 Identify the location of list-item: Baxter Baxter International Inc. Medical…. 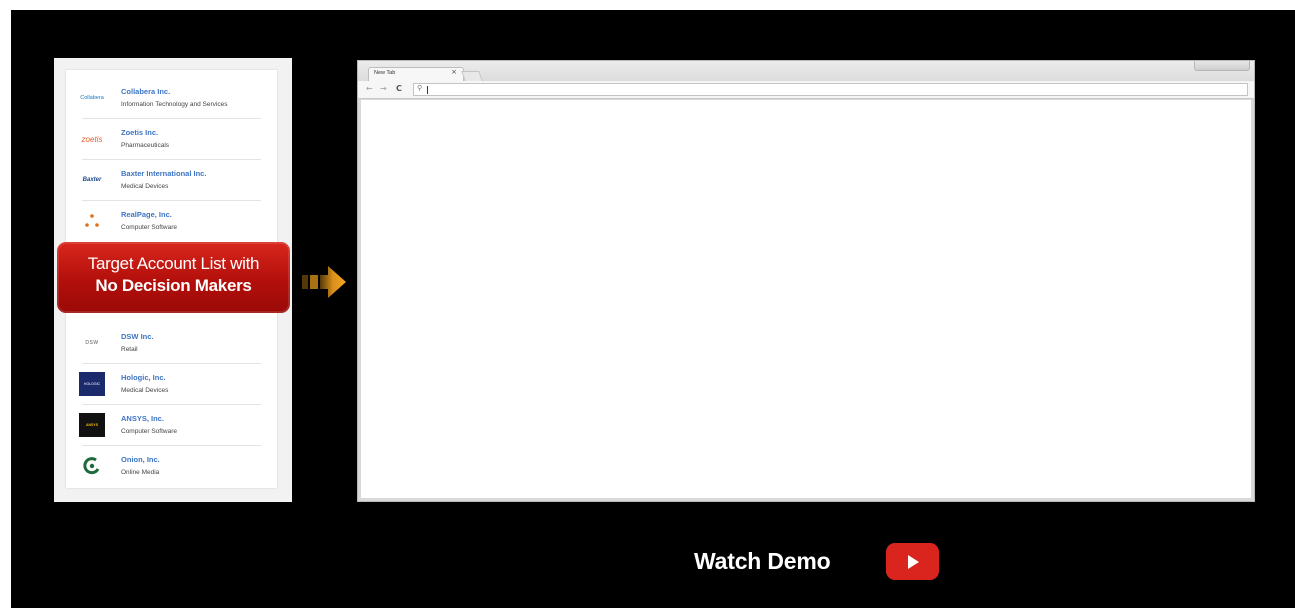
(171, 180).